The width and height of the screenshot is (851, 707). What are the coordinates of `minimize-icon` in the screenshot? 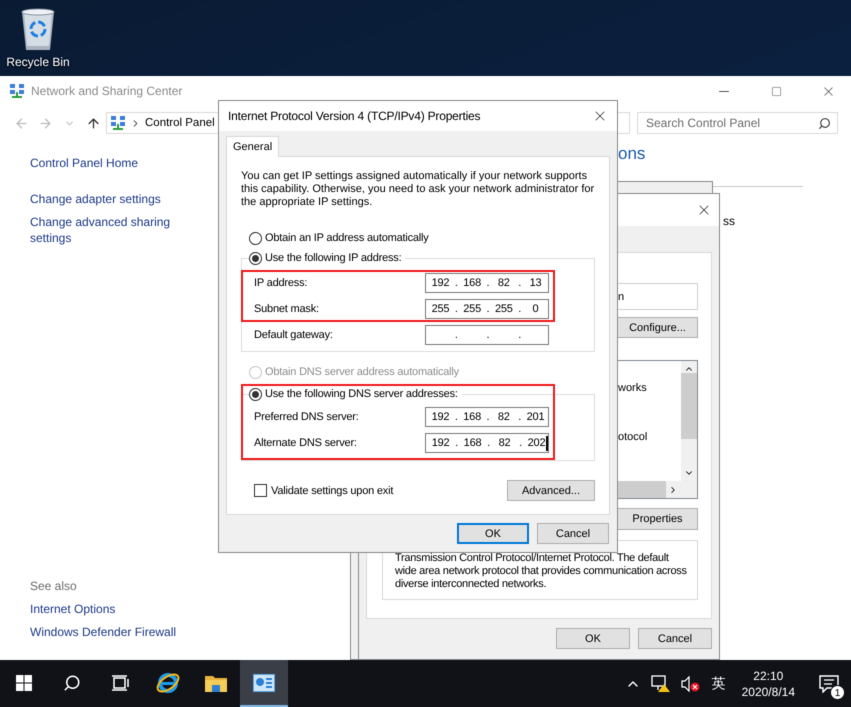 It's located at (724, 91).